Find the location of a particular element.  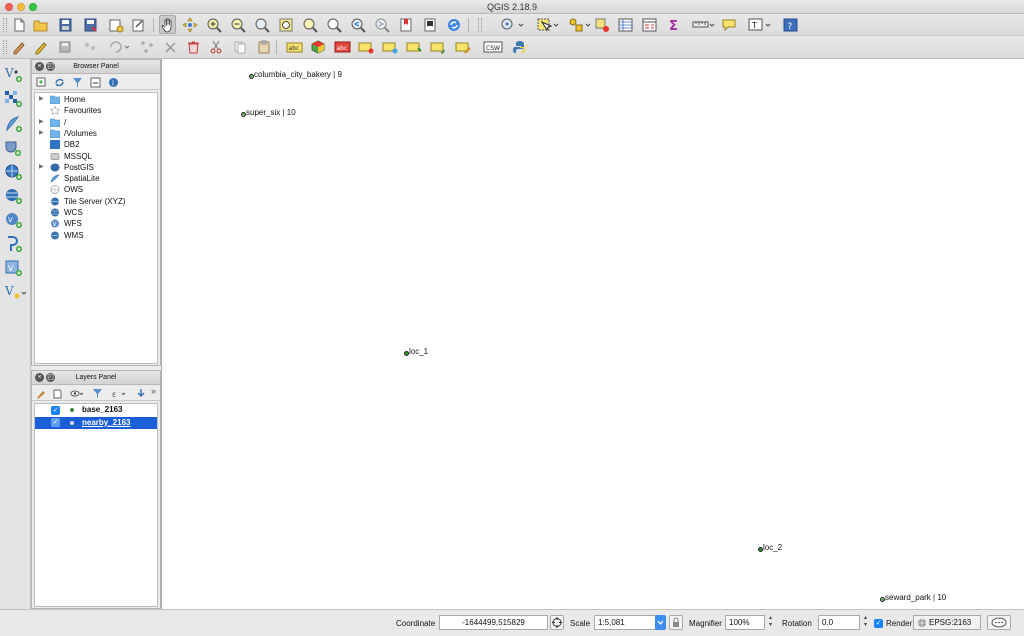

browser-item: ▶ Home is located at coordinates (96, 99).